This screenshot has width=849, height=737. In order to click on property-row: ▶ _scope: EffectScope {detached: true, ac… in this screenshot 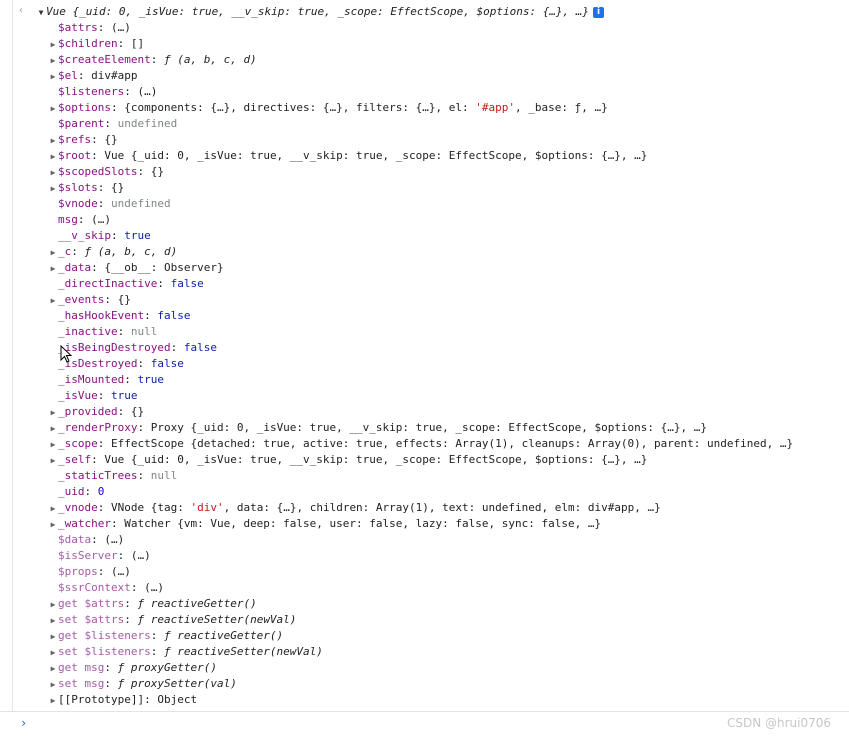, I will do `click(421, 444)`.